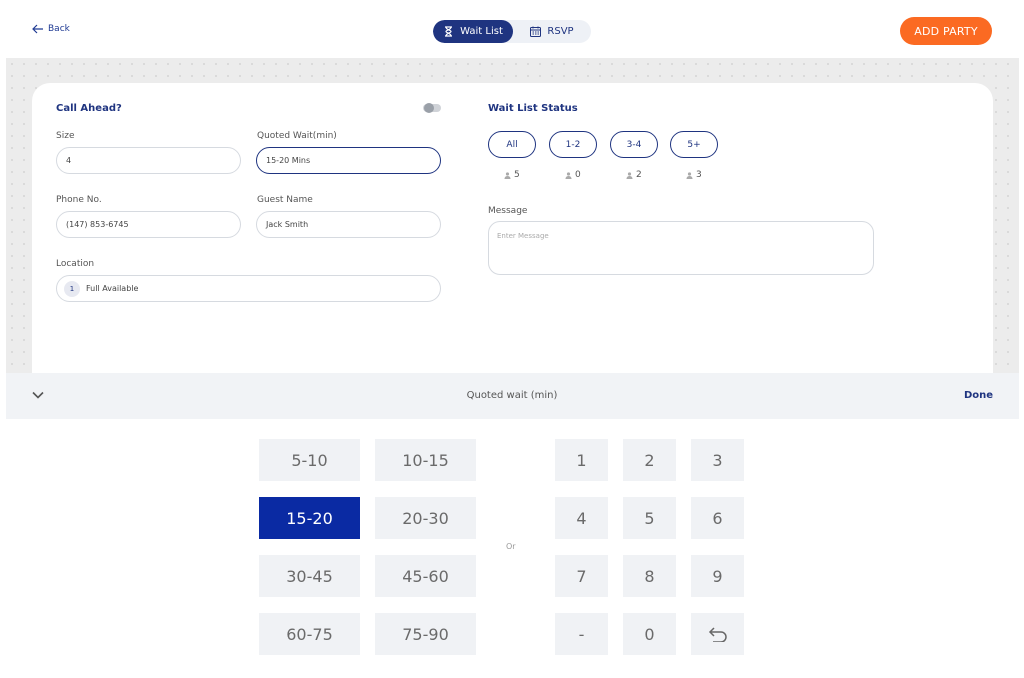 The image size is (1024, 678). Describe the element at coordinates (69, 160) in the screenshot. I see `size-value: 4` at that location.